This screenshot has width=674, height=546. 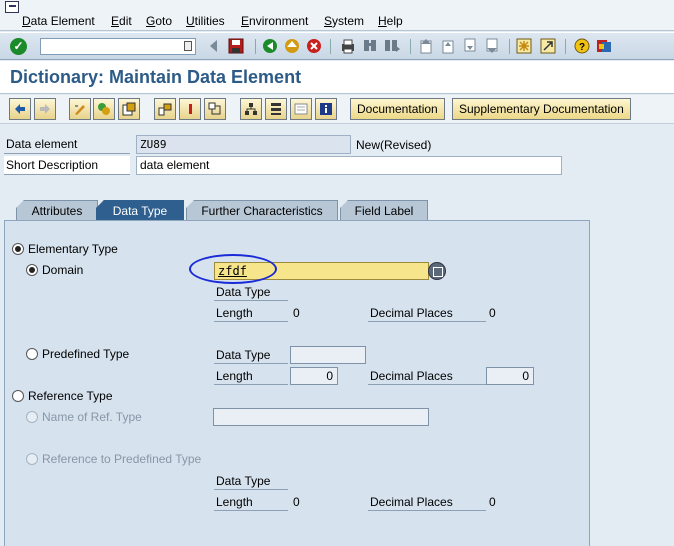 I want to click on ref-data-type-label: Data Type, so click(x=251, y=482).